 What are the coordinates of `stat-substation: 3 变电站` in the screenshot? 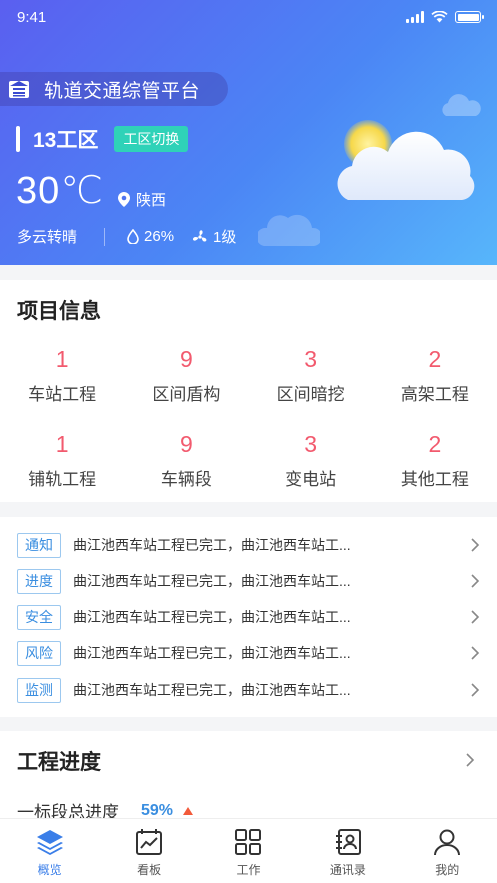 It's located at (311, 459).